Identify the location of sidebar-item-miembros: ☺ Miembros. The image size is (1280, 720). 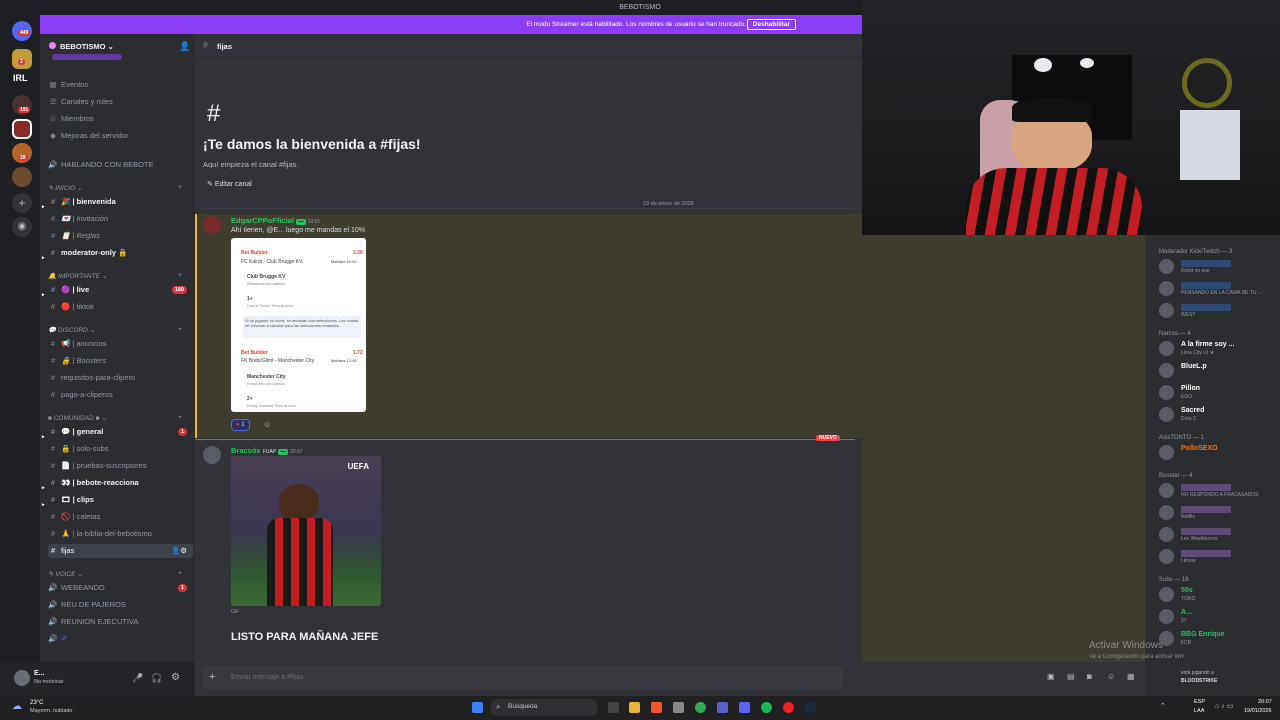
(120, 119).